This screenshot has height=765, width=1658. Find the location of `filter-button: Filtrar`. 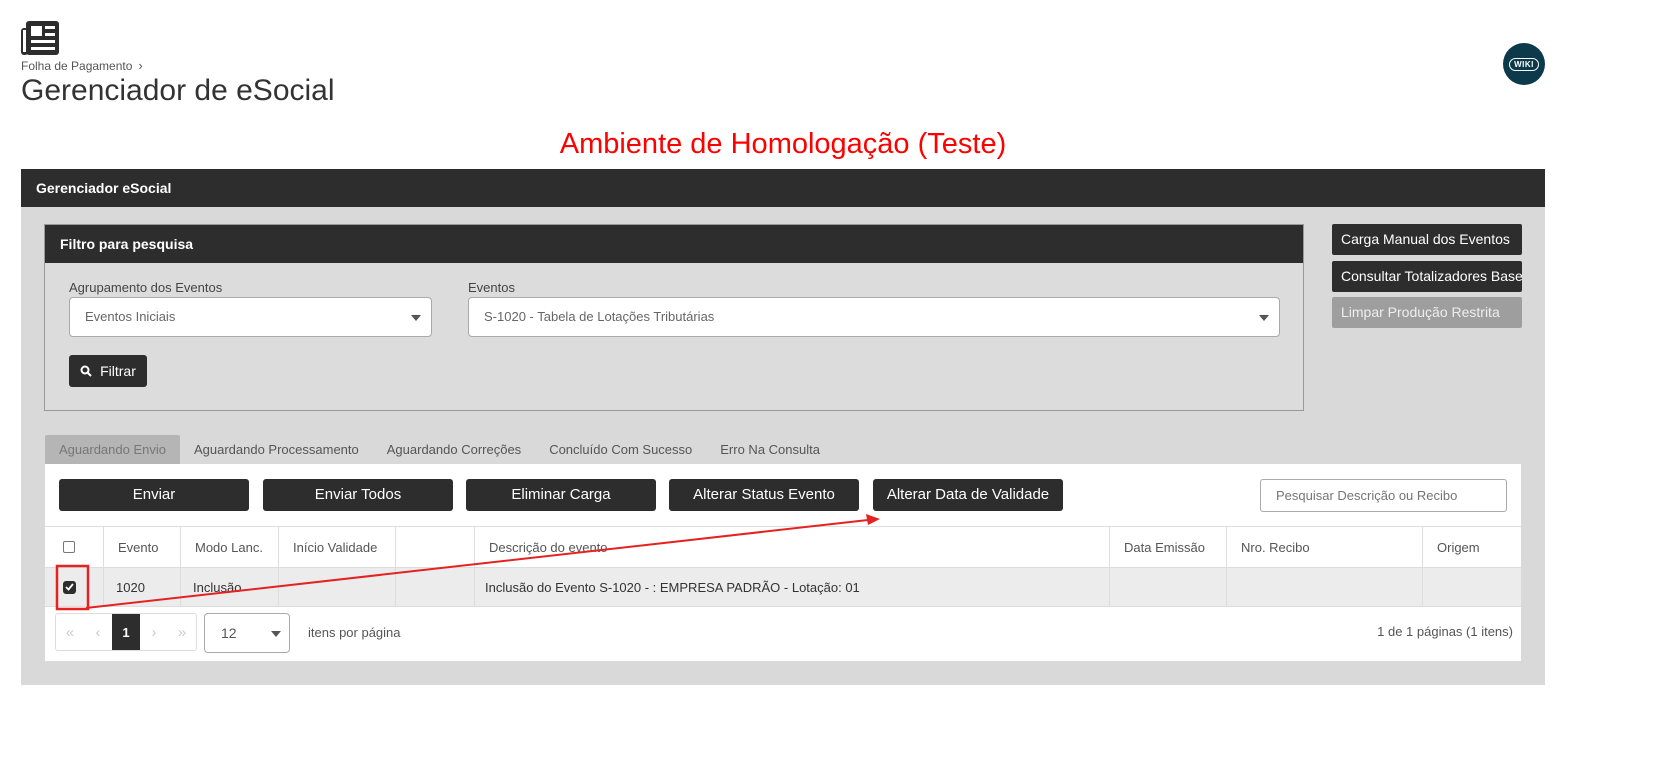

filter-button: Filtrar is located at coordinates (108, 371).